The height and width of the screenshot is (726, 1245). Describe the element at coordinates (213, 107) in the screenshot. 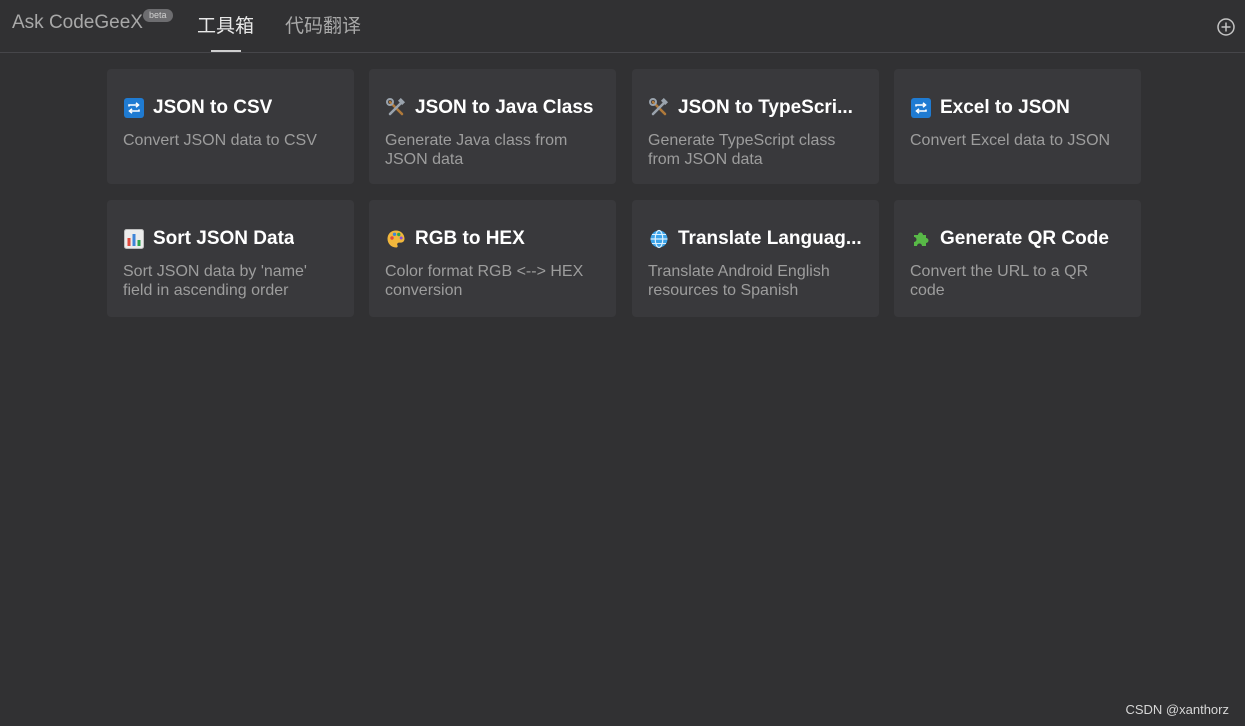

I see `tool-title: JSON to CSV` at that location.